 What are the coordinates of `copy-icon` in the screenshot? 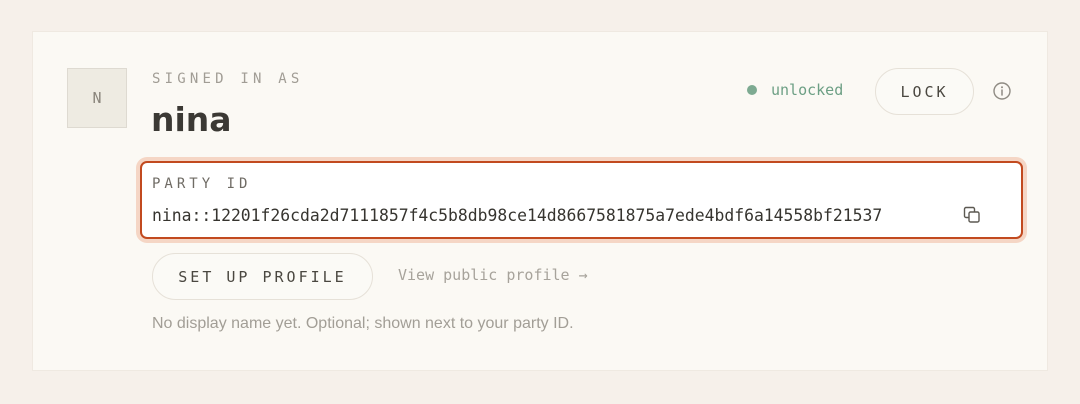 It's located at (972, 215).